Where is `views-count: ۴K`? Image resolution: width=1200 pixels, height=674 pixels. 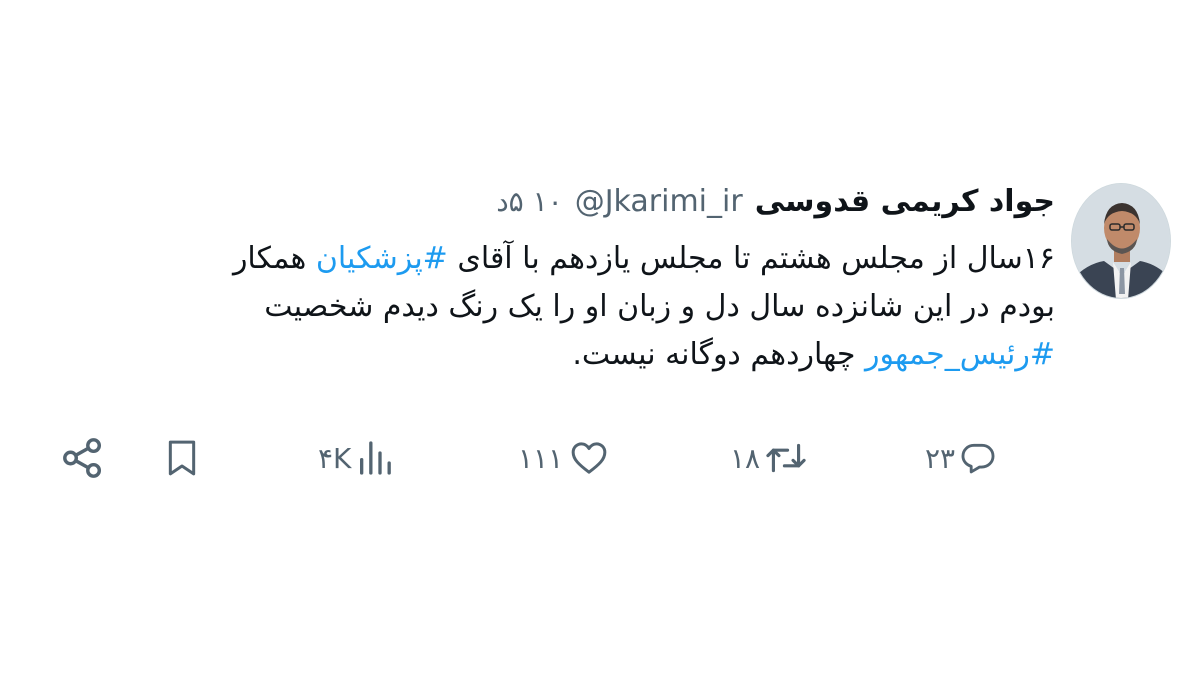
views-count: ۴K is located at coordinates (335, 458).